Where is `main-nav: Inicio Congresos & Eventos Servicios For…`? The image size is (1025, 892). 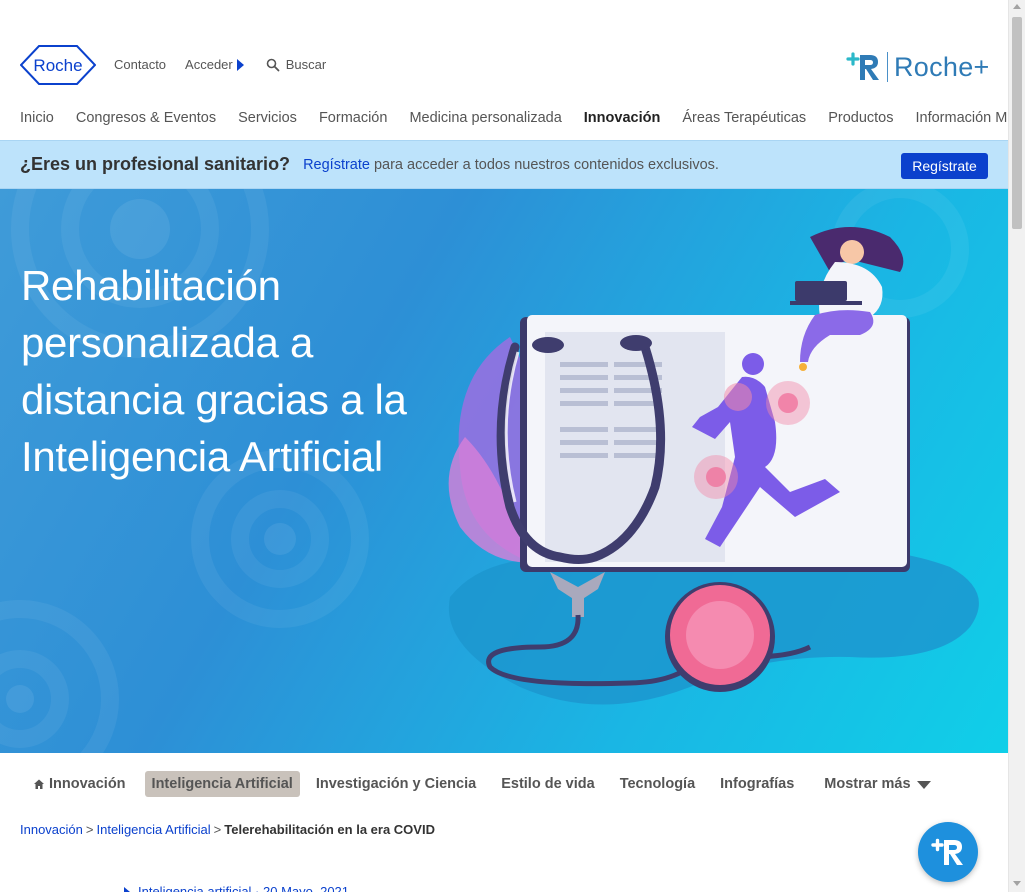
main-nav: Inicio Congresos & Eventos Servicios For… is located at coordinates (514, 118).